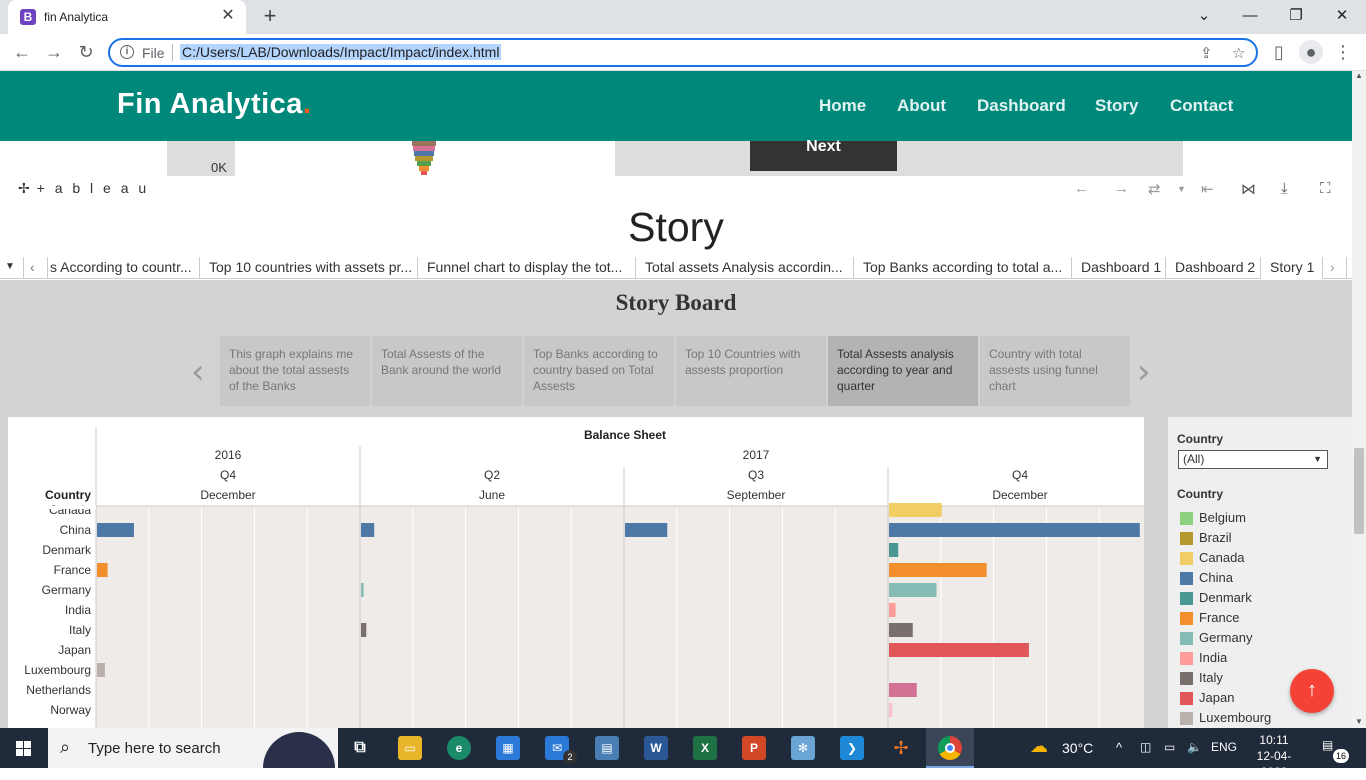 Image resolution: width=1366 pixels, height=780 pixels. Describe the element at coordinates (86, 52) in the screenshot. I see `reload-icon: ↻` at that location.